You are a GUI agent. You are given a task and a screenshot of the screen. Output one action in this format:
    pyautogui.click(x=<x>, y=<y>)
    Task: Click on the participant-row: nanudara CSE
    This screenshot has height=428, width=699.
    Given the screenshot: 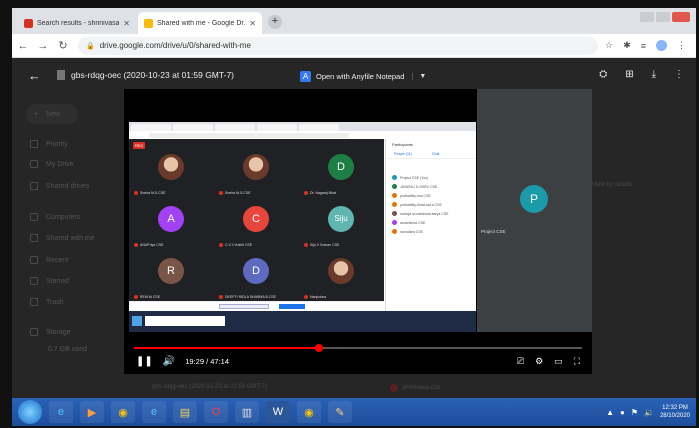 What is the action you would take?
    pyautogui.click(x=431, y=231)
    